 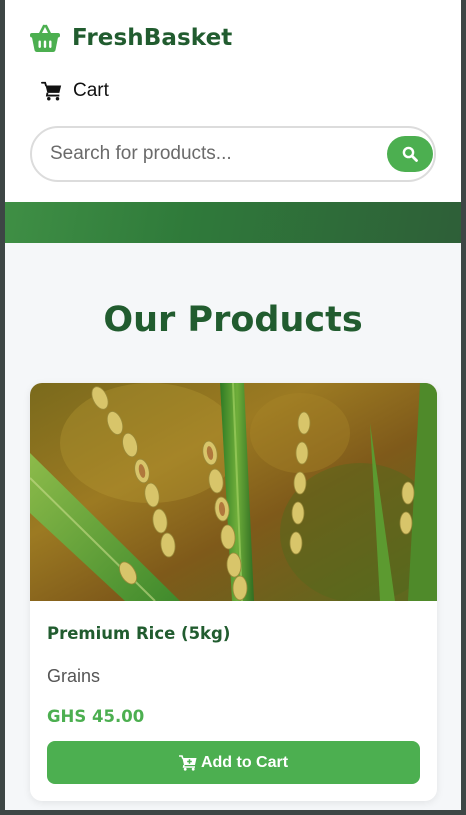 I want to click on add-to-cart-button: Add to Cart, so click(x=233, y=762).